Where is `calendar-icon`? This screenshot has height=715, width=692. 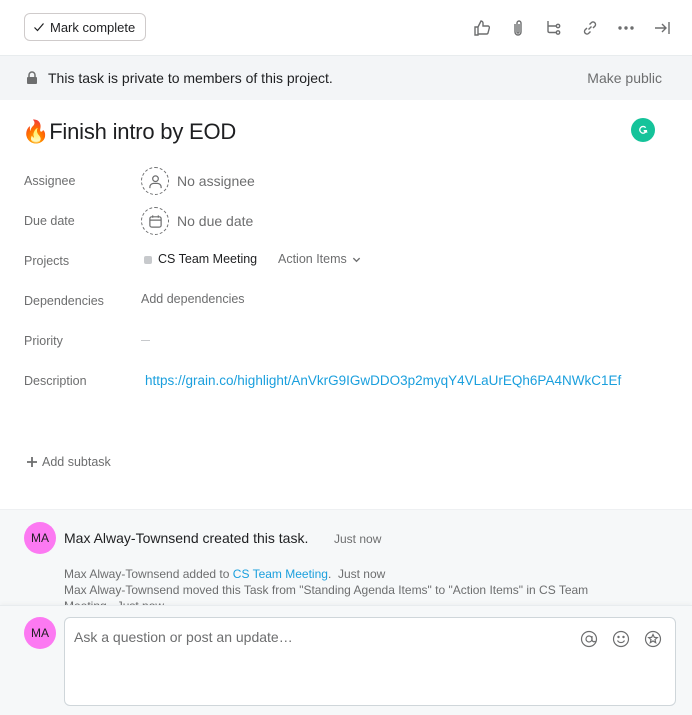
calendar-icon is located at coordinates (155, 221).